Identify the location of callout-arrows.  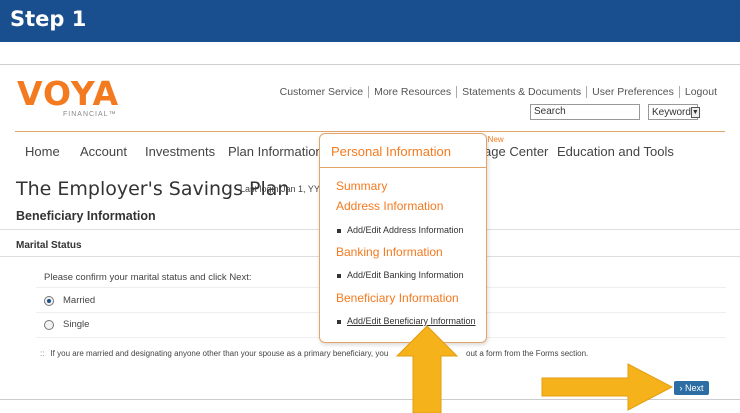
(534, 369).